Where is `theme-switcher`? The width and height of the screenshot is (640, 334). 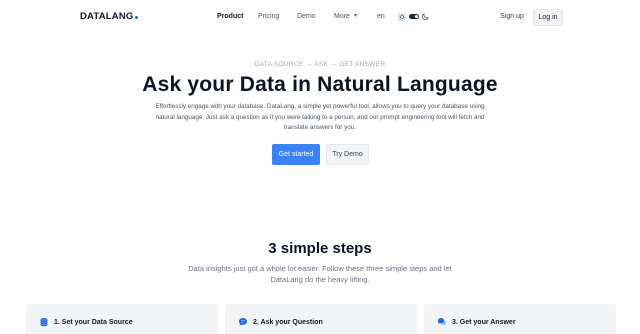 theme-switcher is located at coordinates (414, 17).